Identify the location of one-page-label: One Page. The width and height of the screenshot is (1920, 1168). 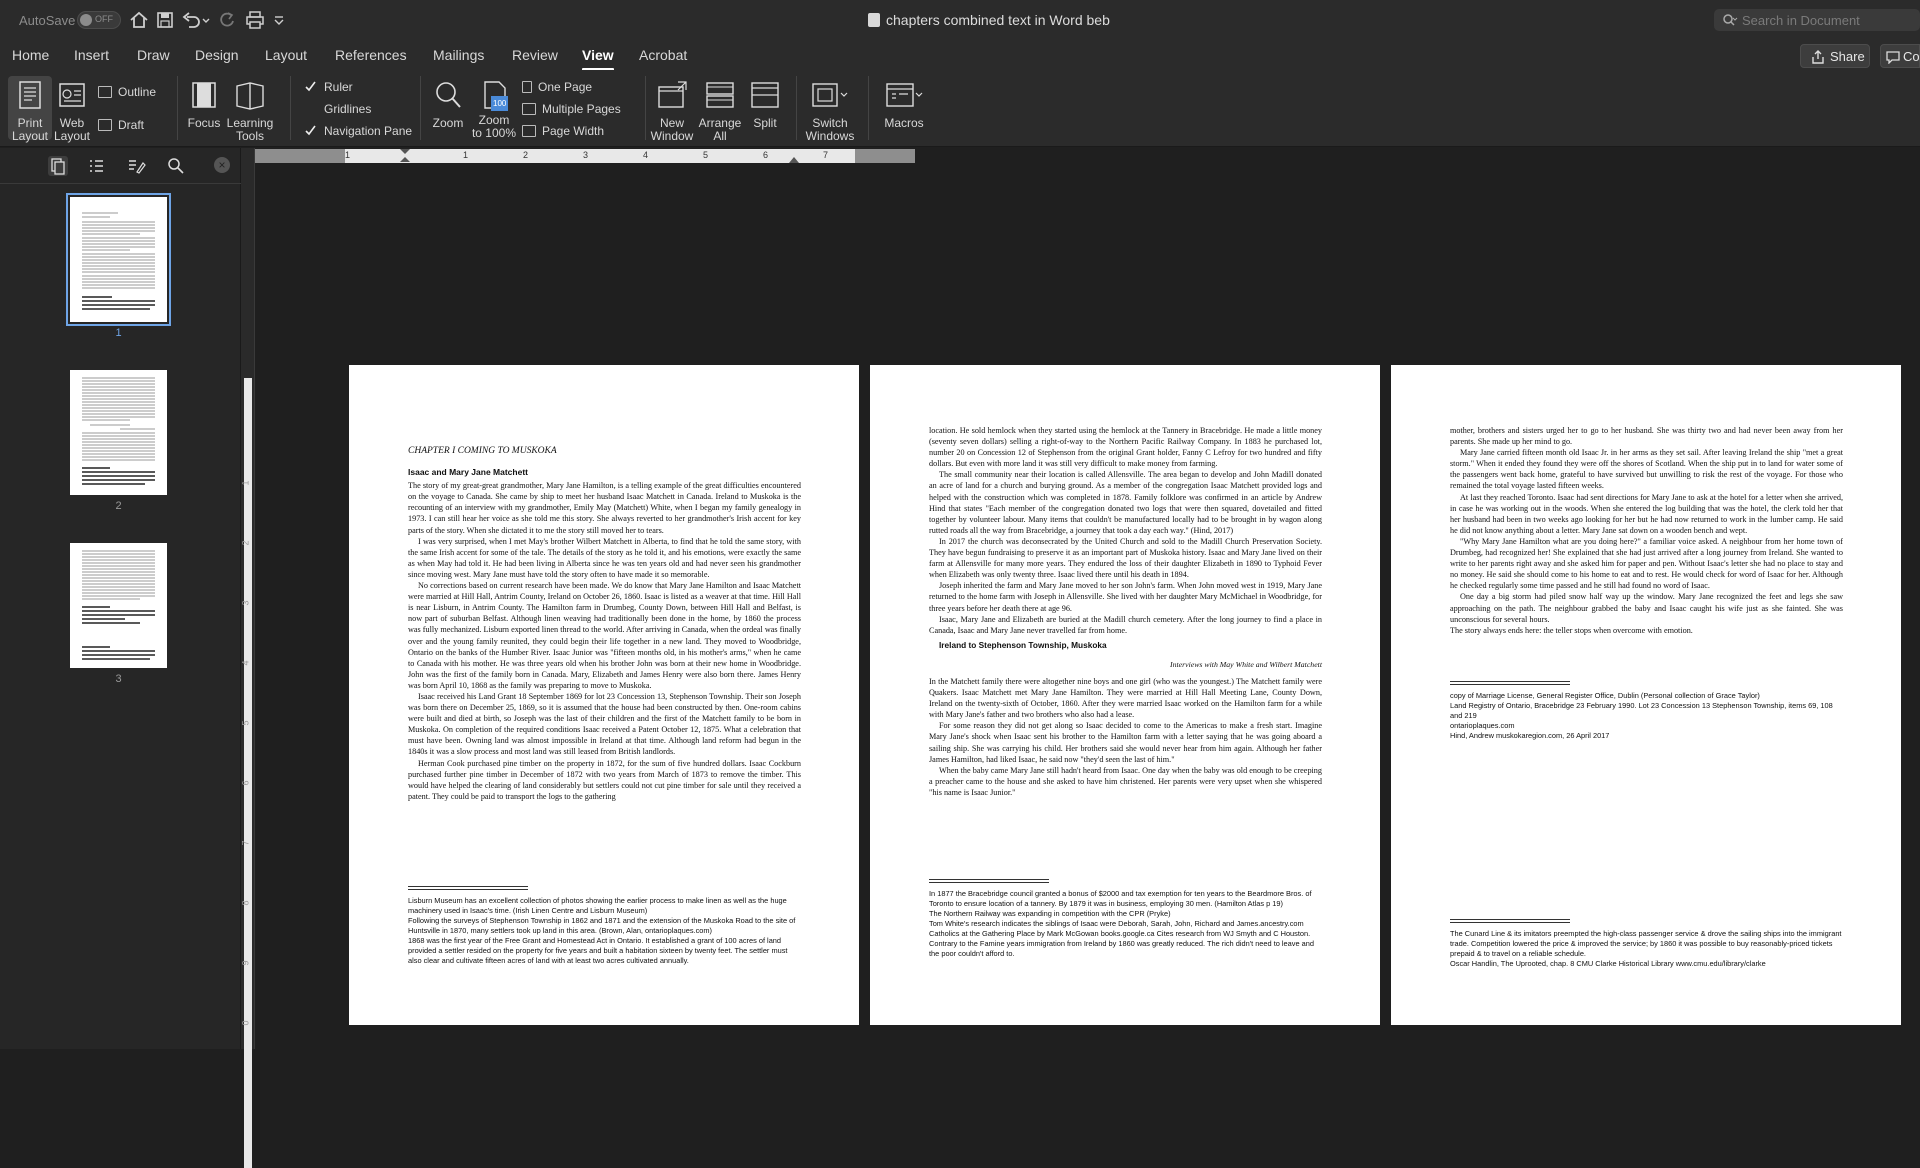
(565, 87).